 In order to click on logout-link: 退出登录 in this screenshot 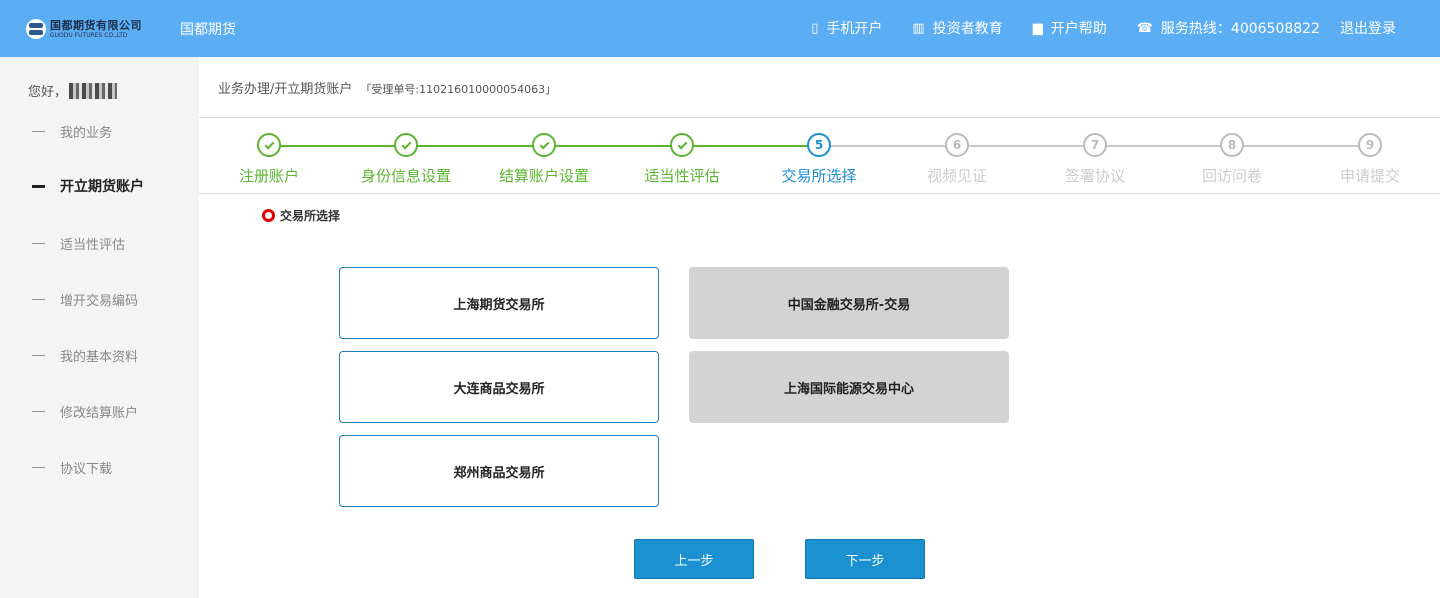, I will do `click(1368, 28)`.